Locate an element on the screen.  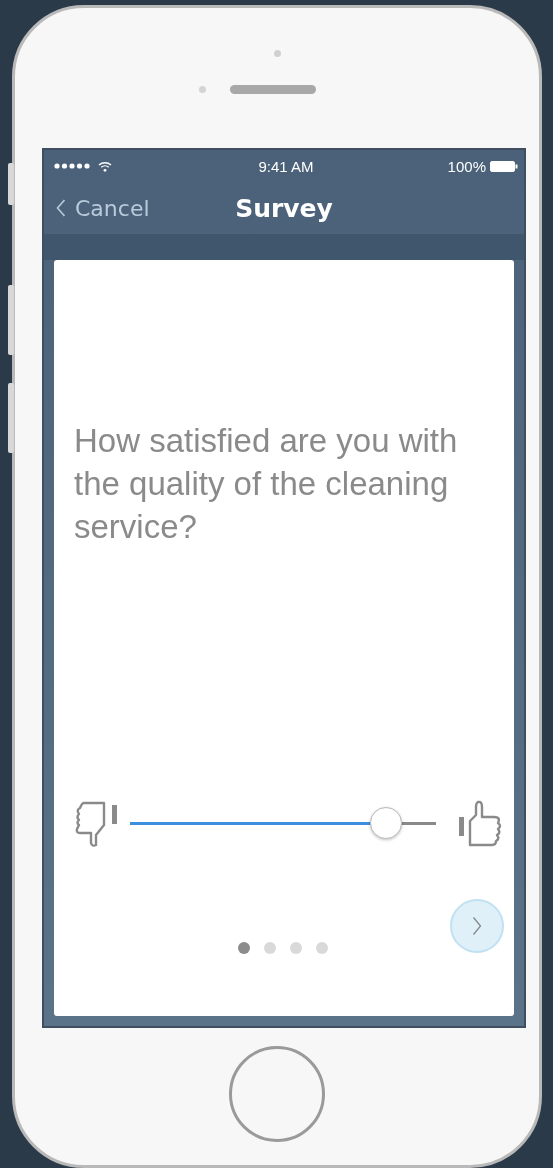
status-time: 9:41 AM is located at coordinates (286, 166).